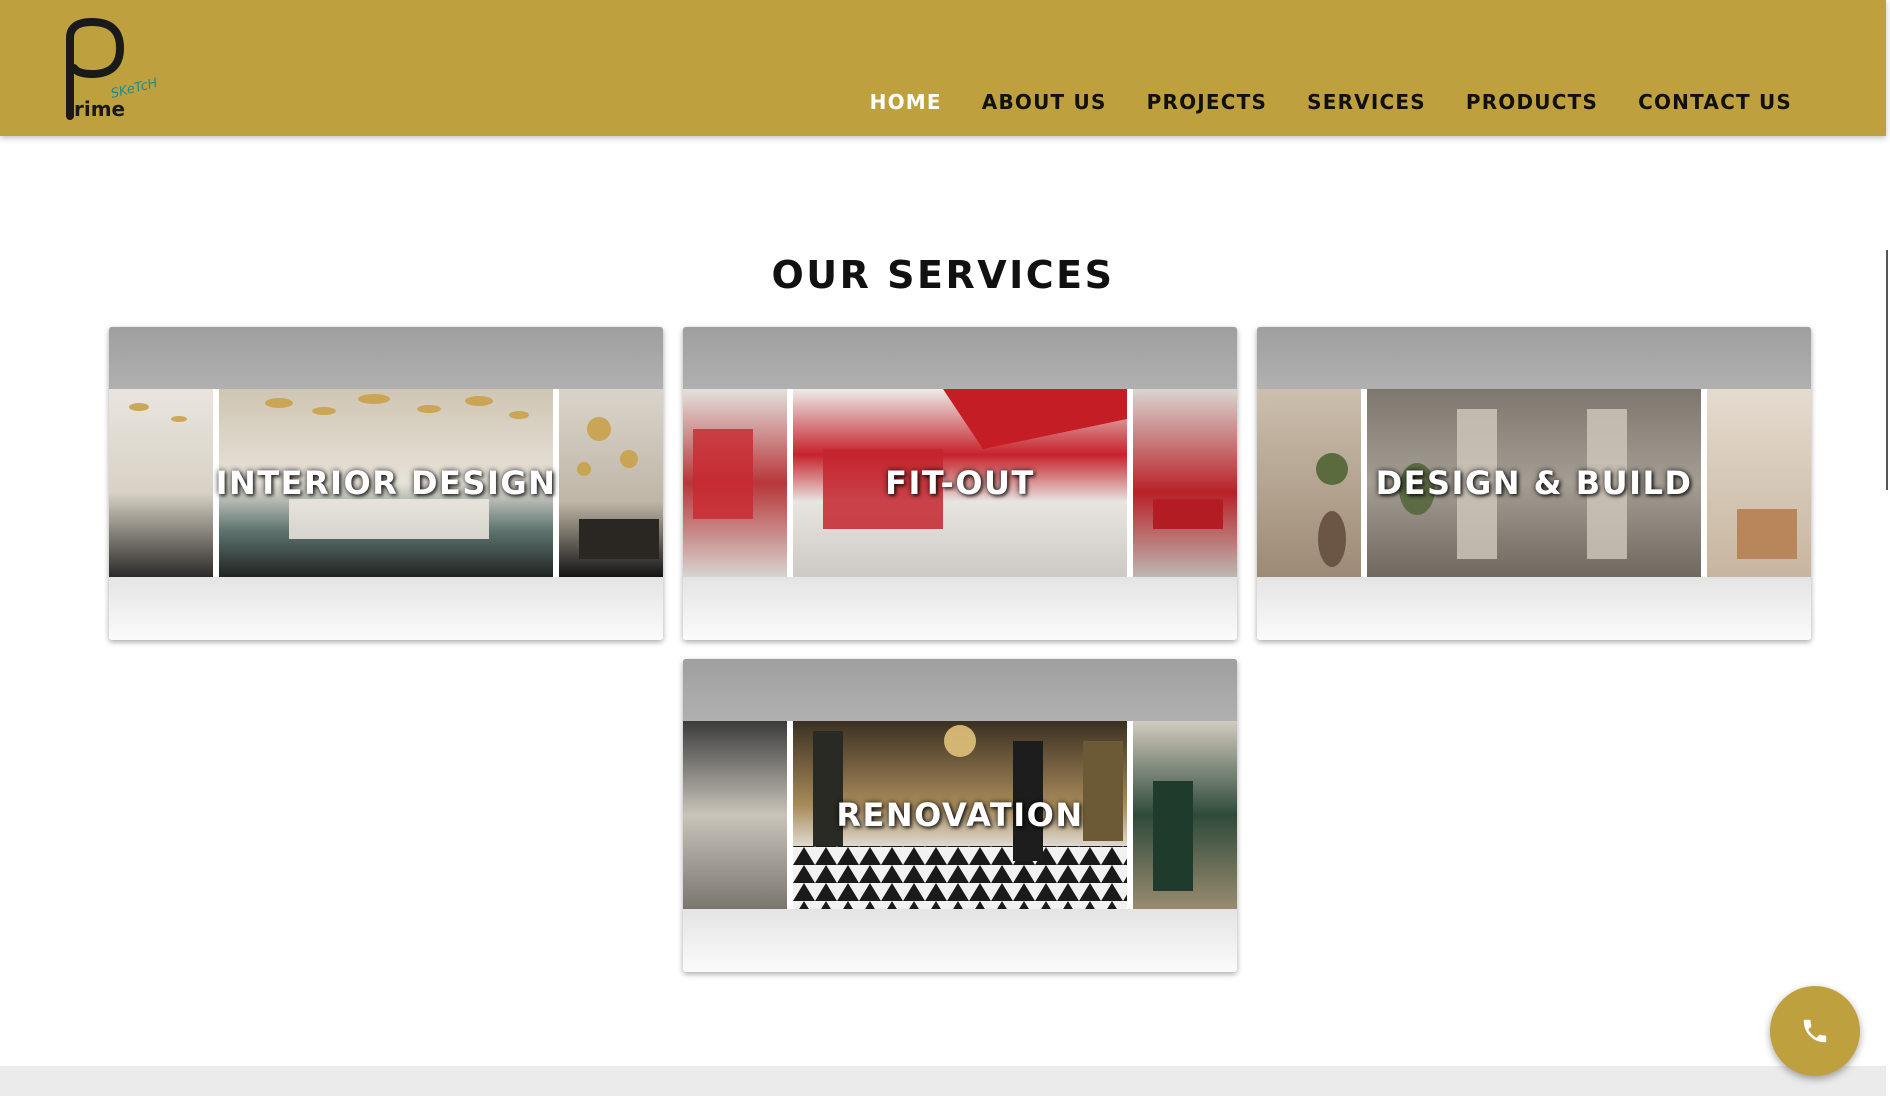 The width and height of the screenshot is (1890, 1096). I want to click on service-title: RENOVATION, so click(960, 814).